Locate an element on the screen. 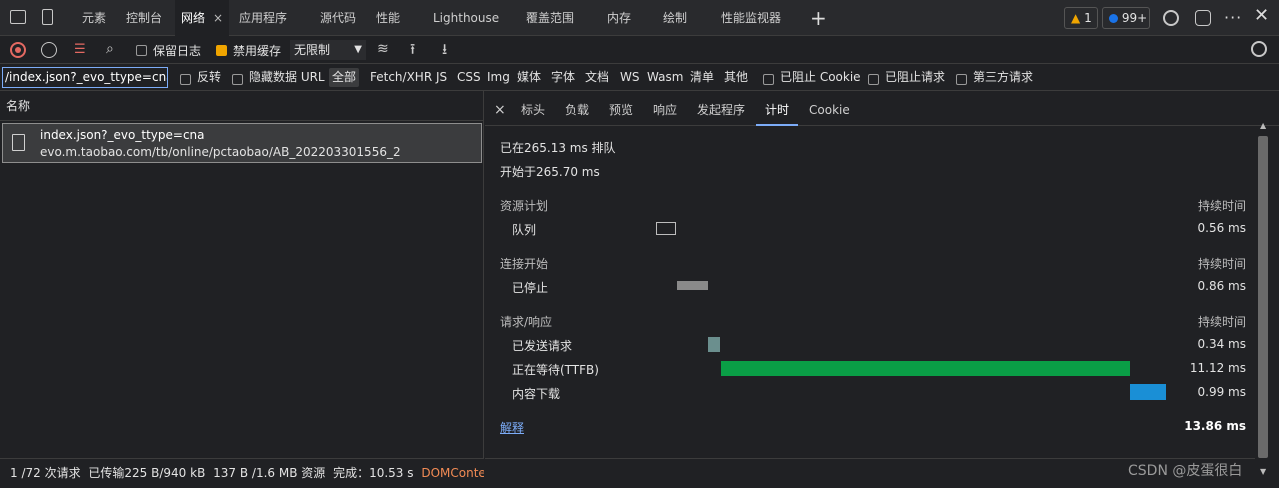 The width and height of the screenshot is (1279, 488). warnings-badge: ▲ 1 is located at coordinates (1081, 18).